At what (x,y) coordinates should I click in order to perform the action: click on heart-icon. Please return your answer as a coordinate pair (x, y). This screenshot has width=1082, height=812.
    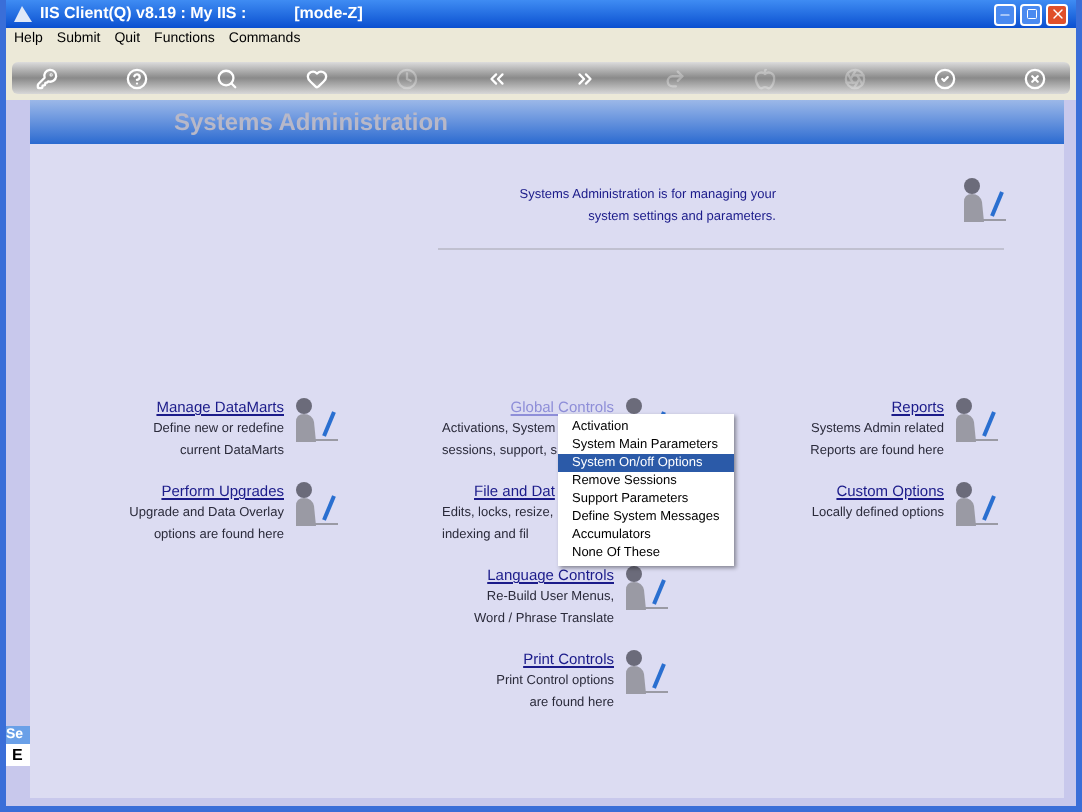
    Looking at the image, I should click on (316, 78).